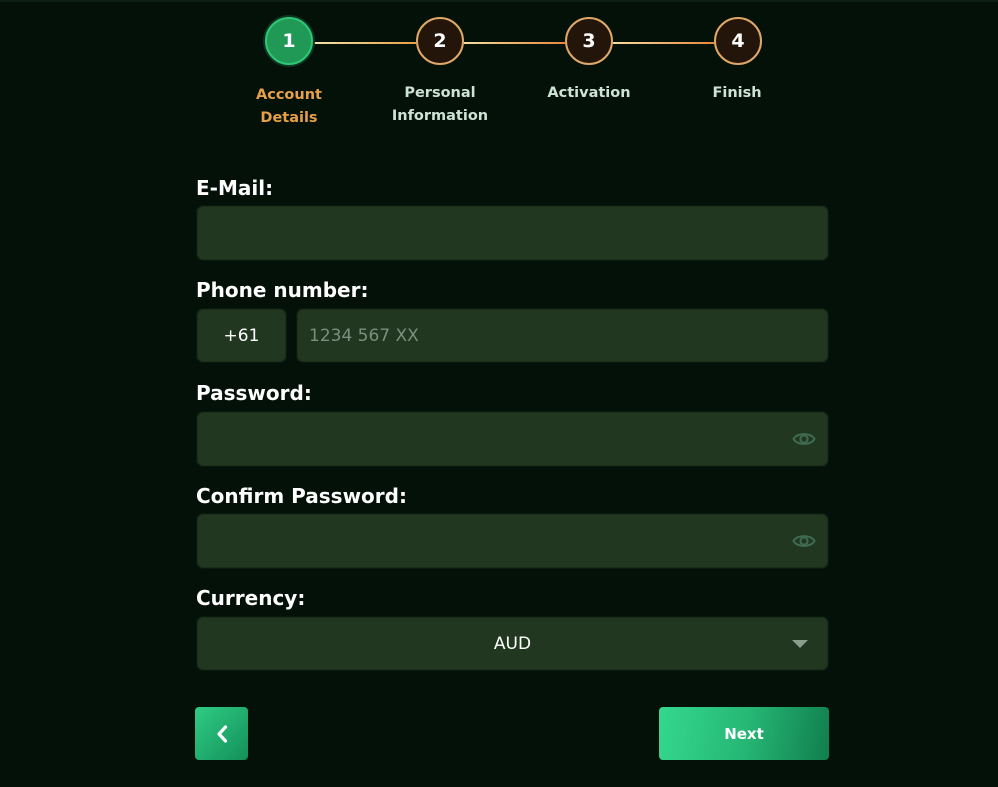 The image size is (998, 787). Describe the element at coordinates (440, 104) in the screenshot. I see `step-2-label: Personal Information` at that location.